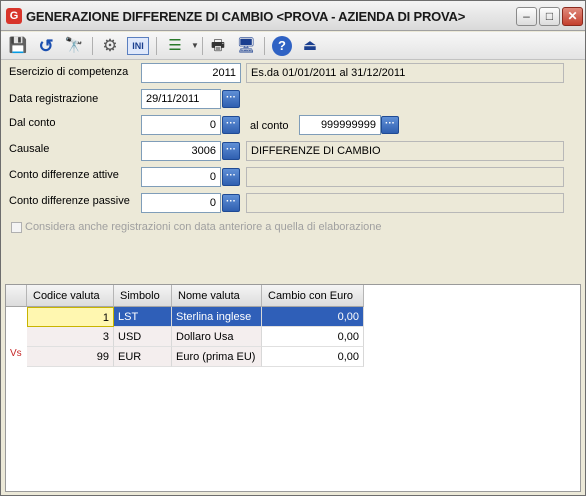 The image size is (586, 496). What do you see at coordinates (313, 296) in the screenshot?
I see `column-header-cambio: Cambio con Euro` at bounding box center [313, 296].